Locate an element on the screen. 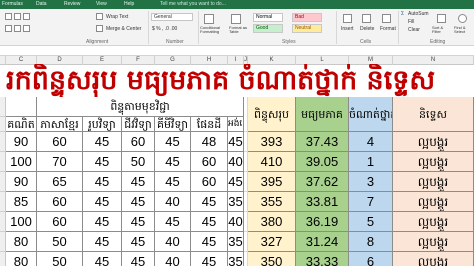 The width and height of the screenshot is (474, 266). wrap-text-button: Wrap Text is located at coordinates (117, 17).